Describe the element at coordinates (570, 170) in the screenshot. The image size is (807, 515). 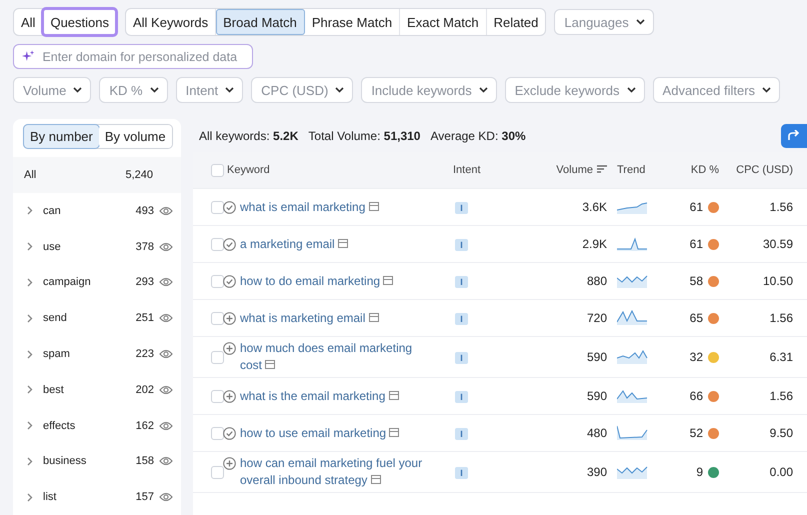
I see `column-header: Volume` at that location.